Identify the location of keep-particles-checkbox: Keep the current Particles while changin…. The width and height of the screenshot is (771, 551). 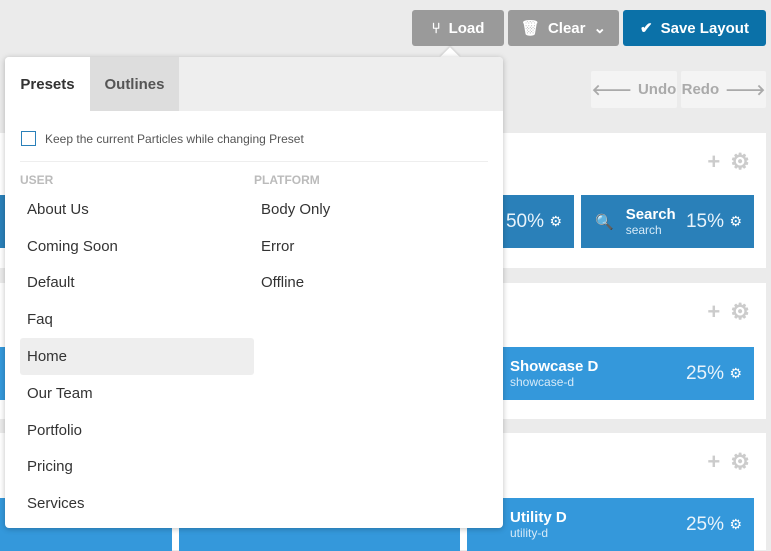
(162, 138).